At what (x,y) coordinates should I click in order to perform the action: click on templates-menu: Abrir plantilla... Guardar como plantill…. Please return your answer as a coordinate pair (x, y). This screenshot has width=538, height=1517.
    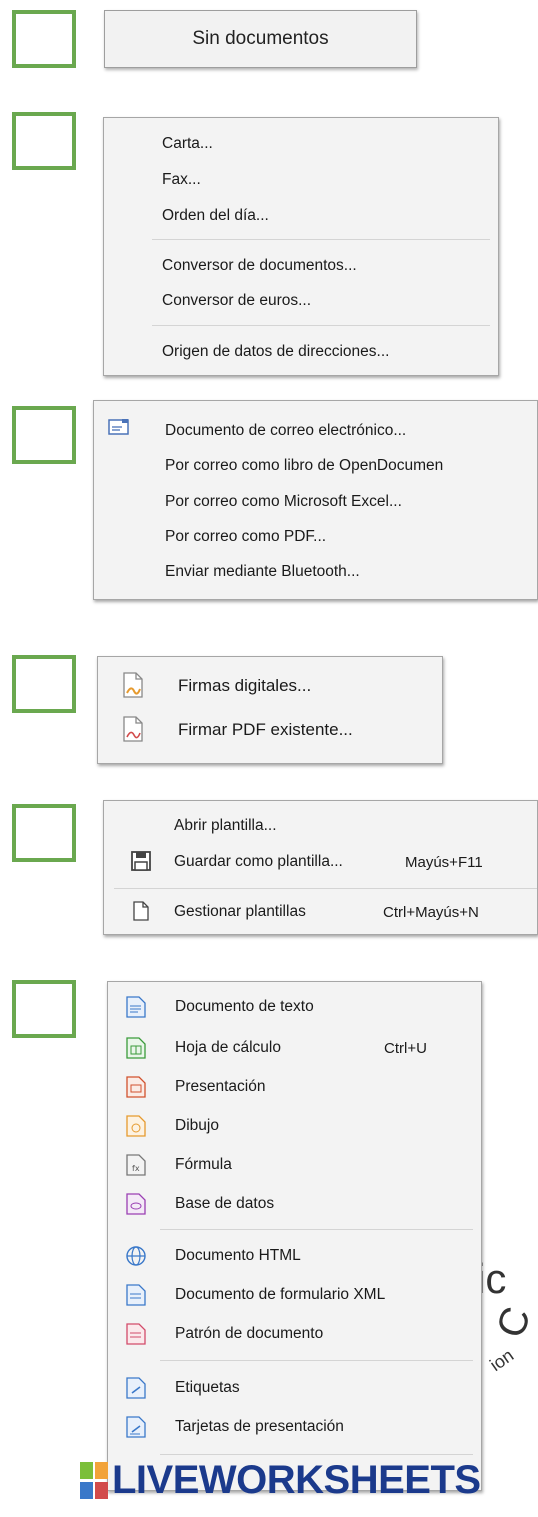
    Looking at the image, I should click on (320, 867).